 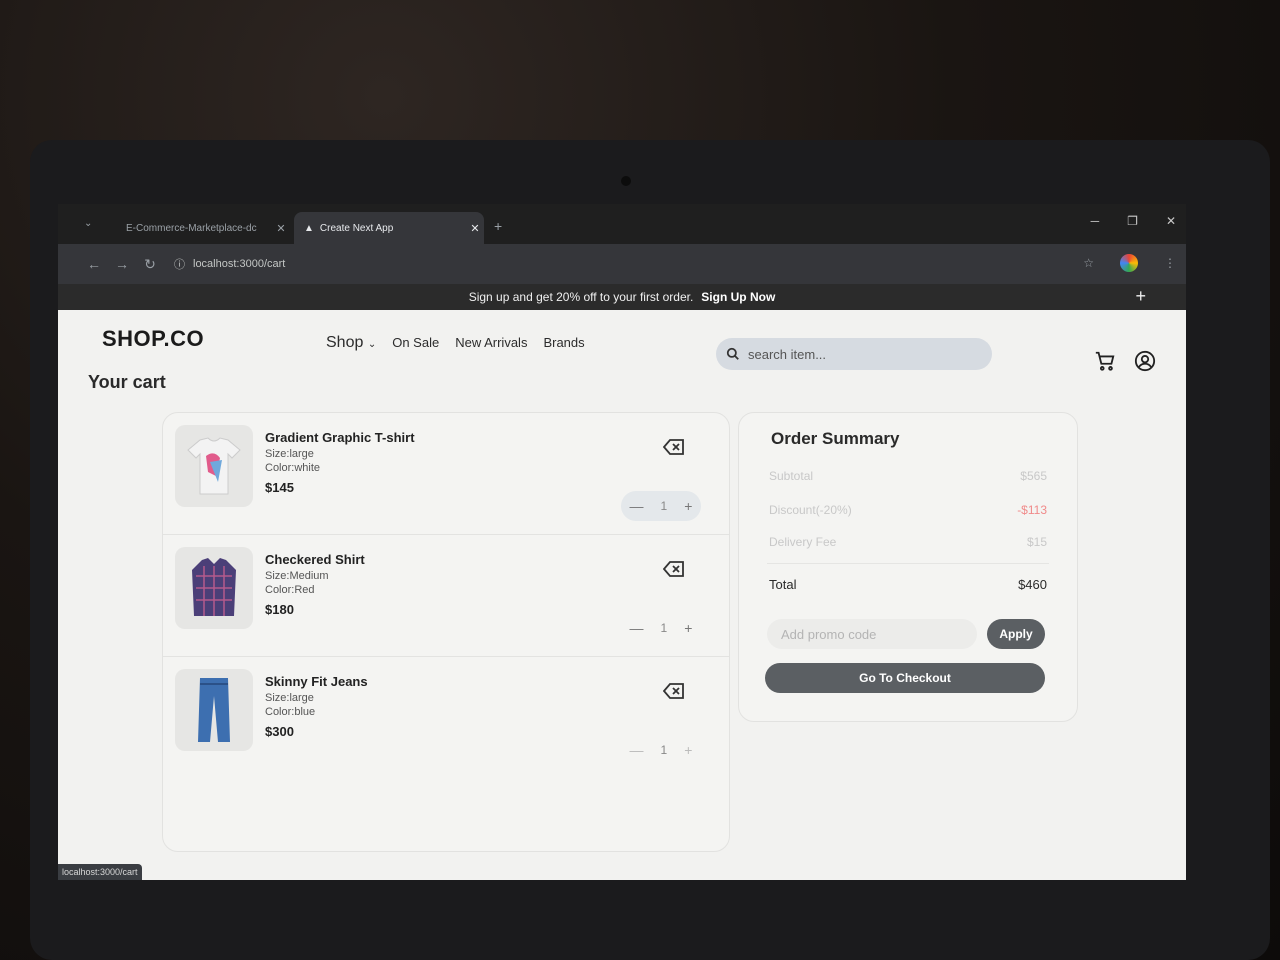 I want to click on item-size: Size:Medium, so click(x=297, y=575).